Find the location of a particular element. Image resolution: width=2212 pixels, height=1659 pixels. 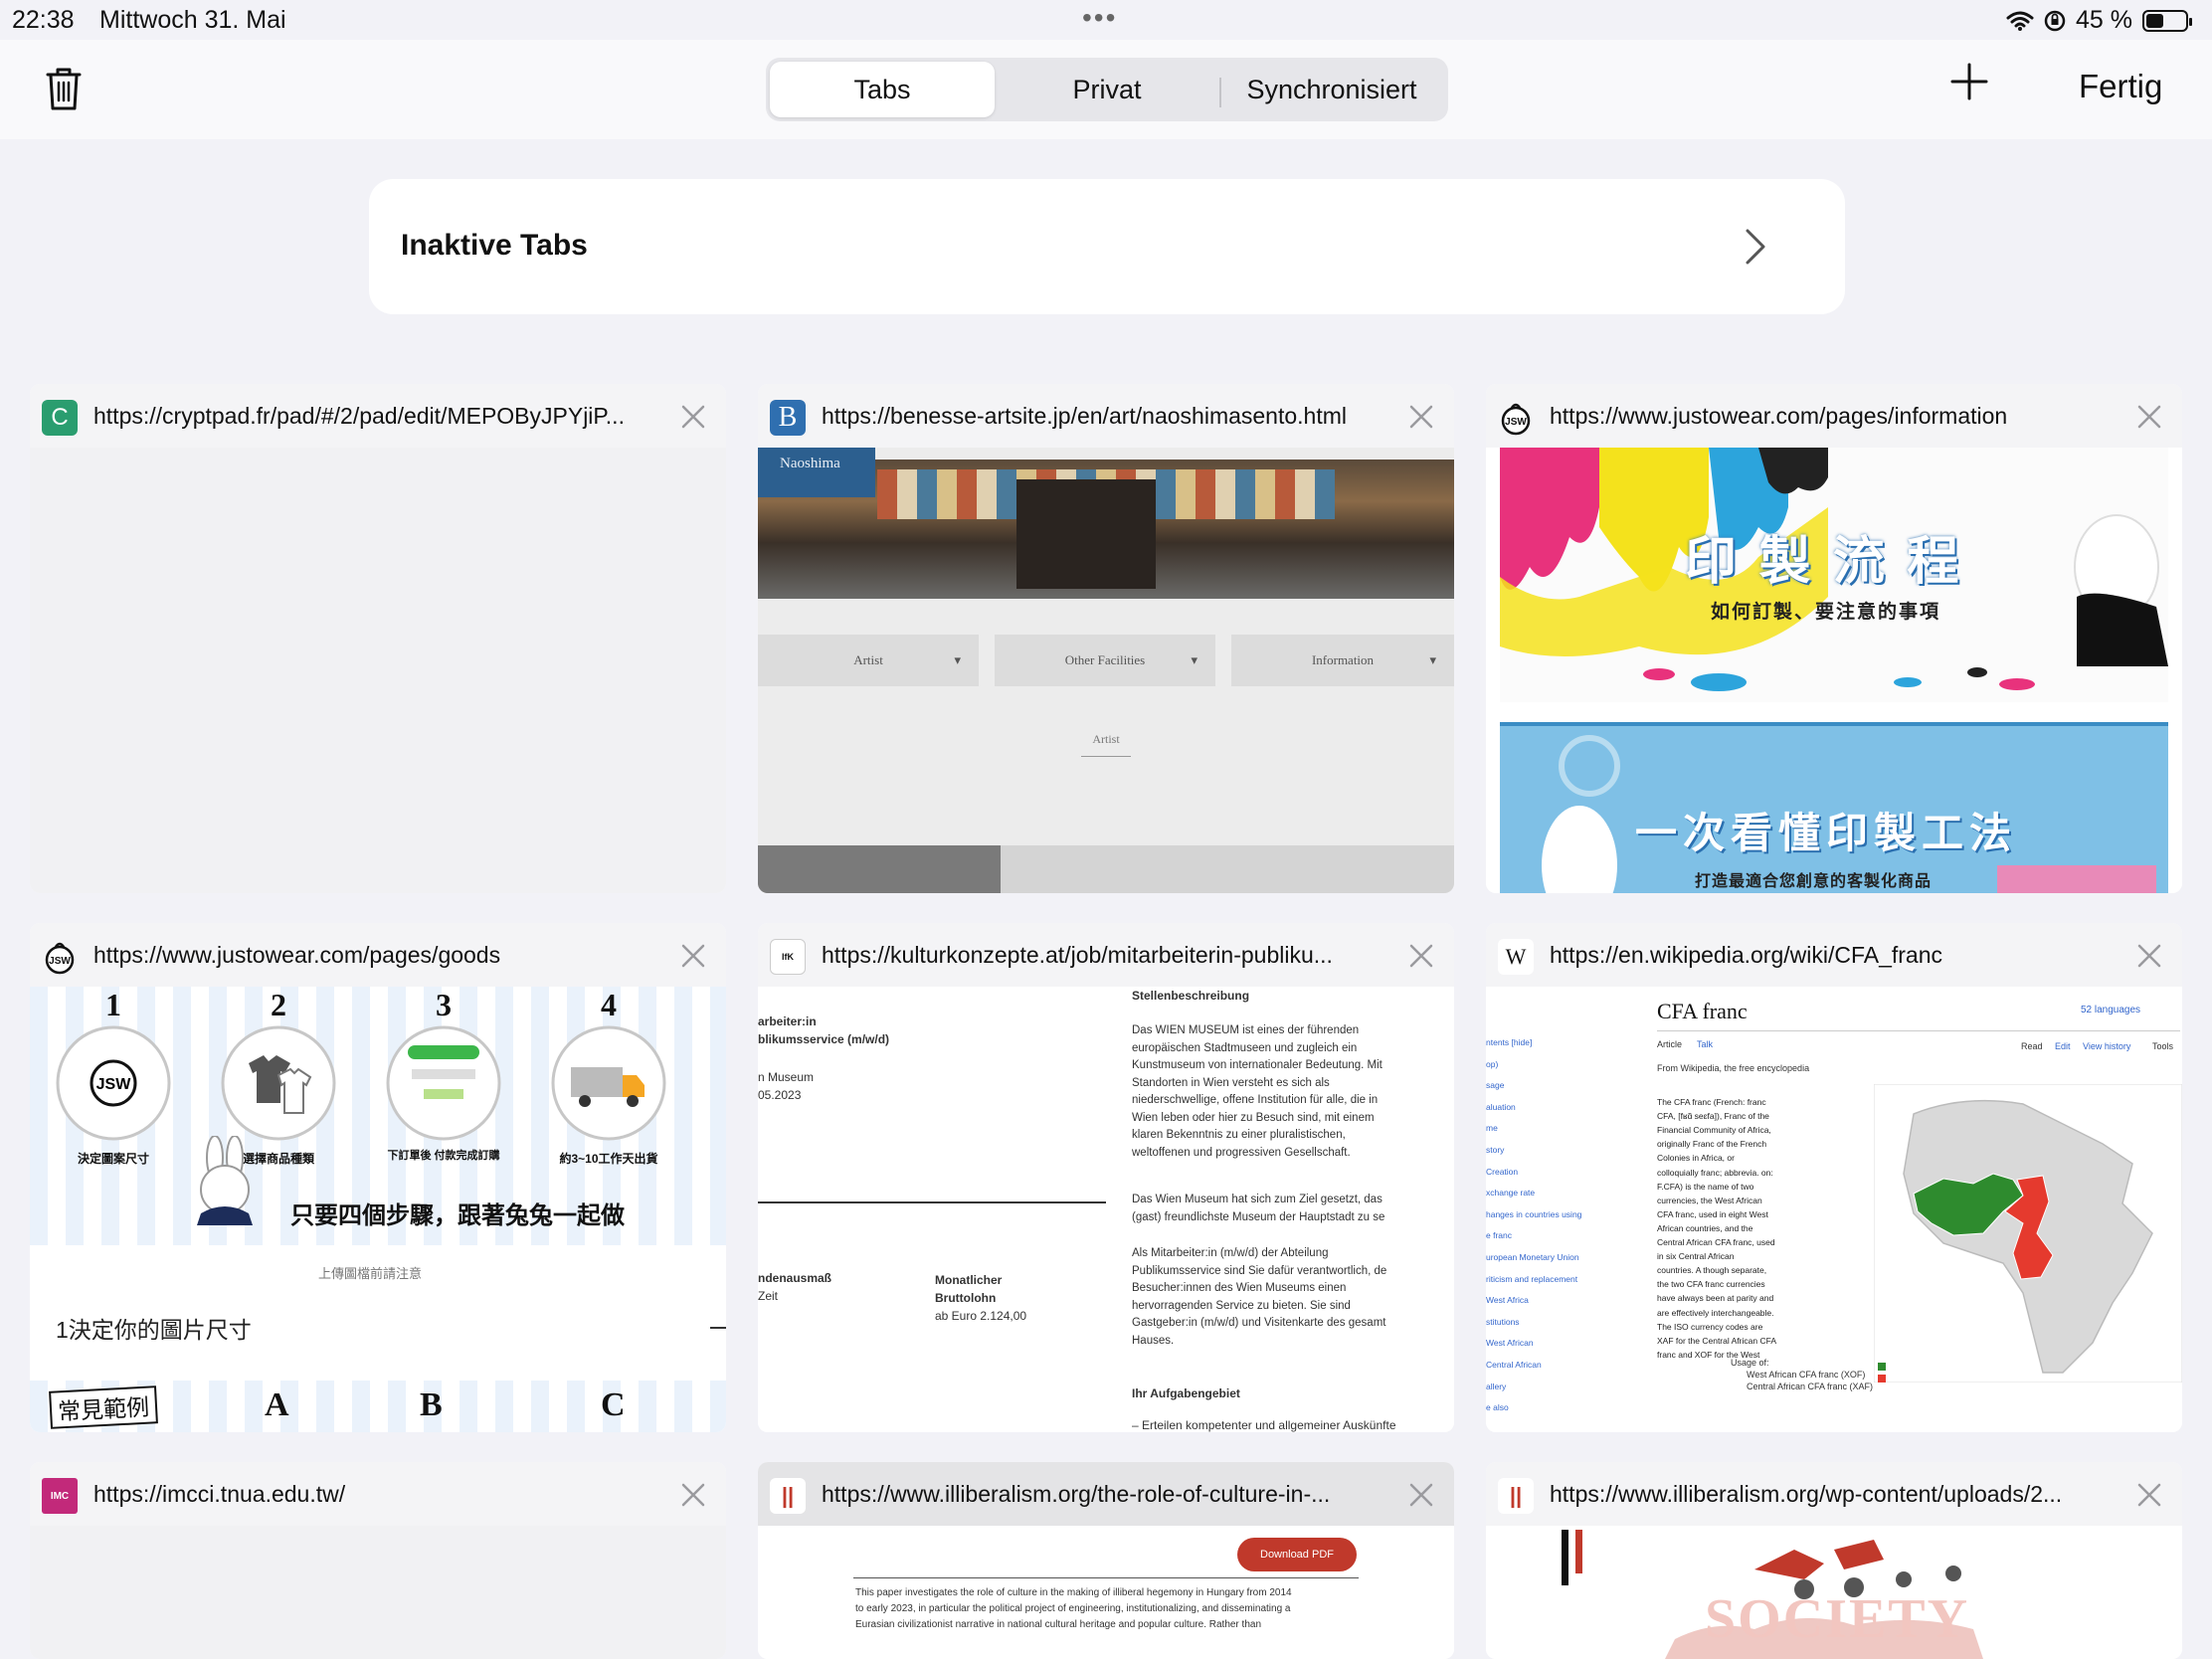

tab-url: https://imcci.tnua.edu.tw/ is located at coordinates (219, 1494).